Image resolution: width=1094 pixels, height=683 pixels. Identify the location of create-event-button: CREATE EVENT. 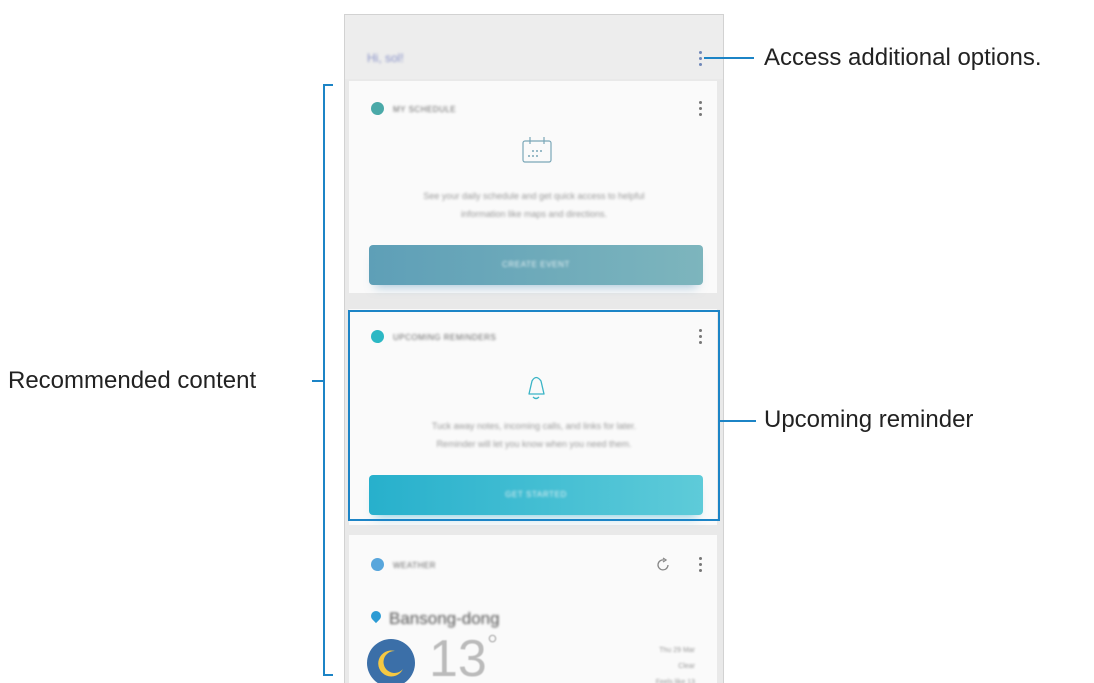
(536, 265).